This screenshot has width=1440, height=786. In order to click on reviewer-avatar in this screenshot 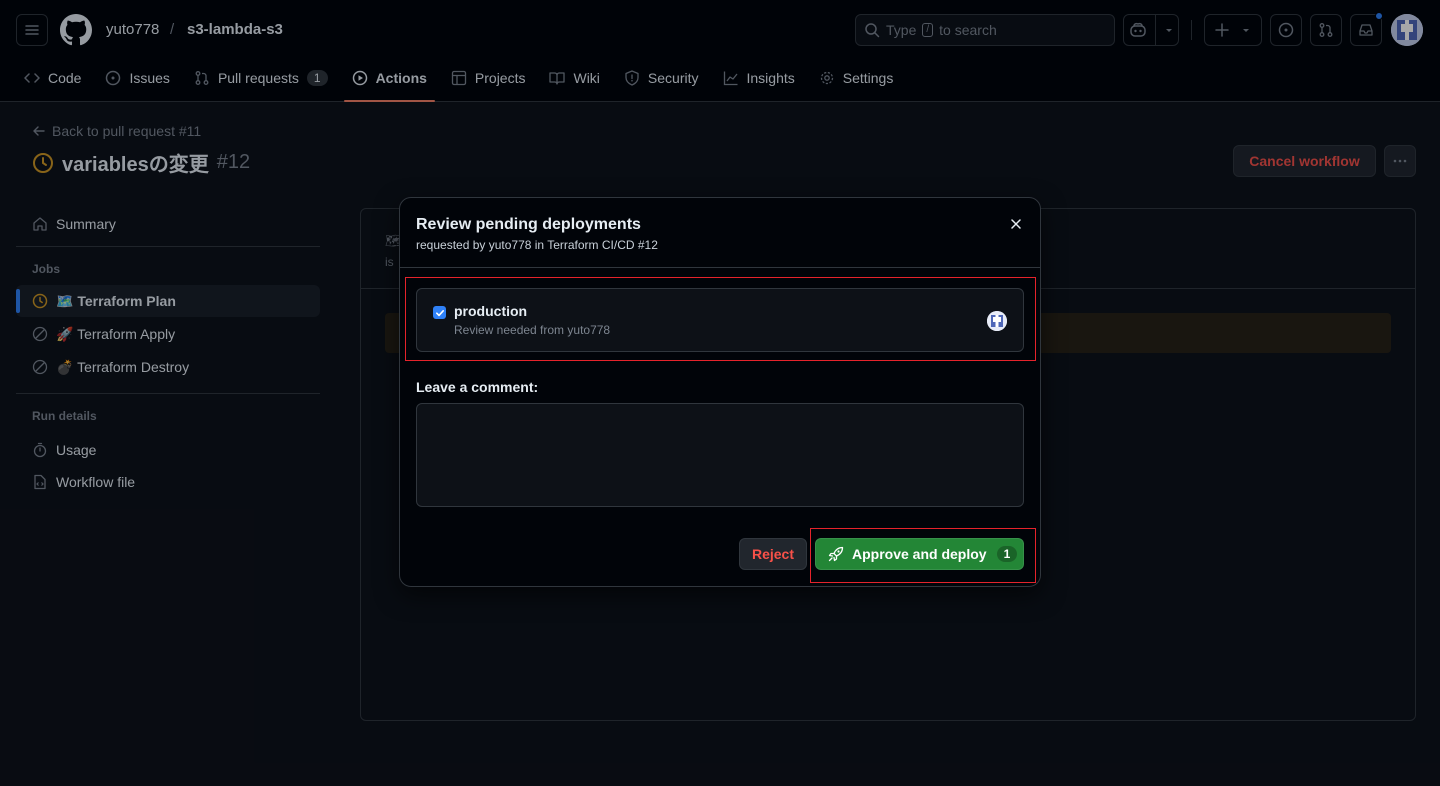, I will do `click(997, 321)`.